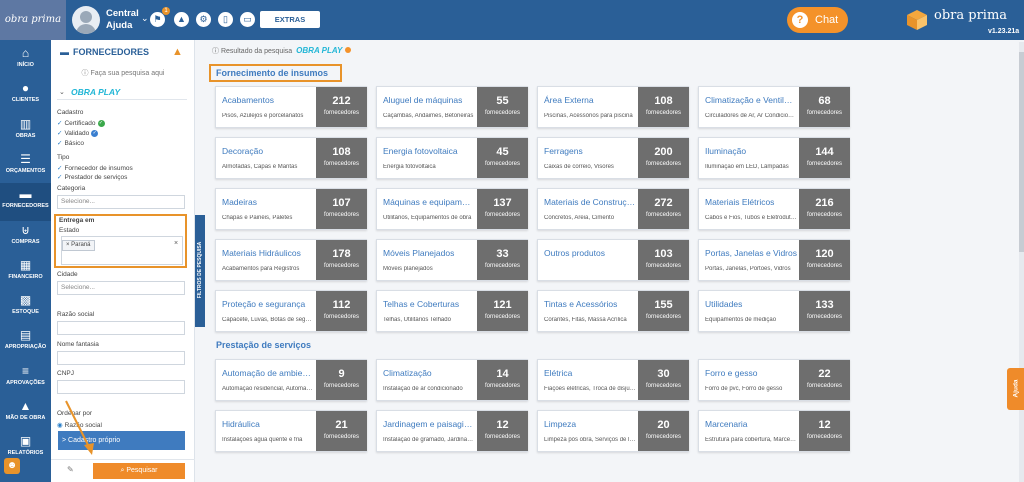  I want to click on mobile-icon: ▯, so click(225, 19).